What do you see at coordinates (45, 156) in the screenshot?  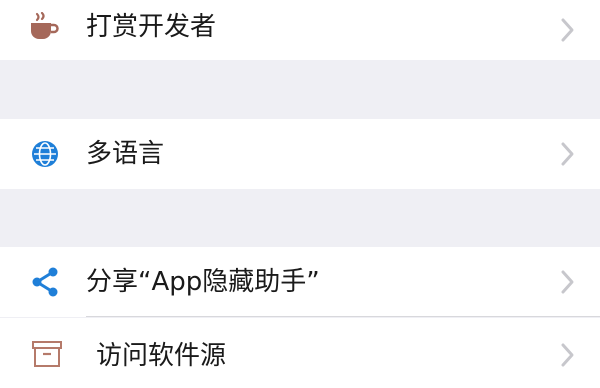 I see `globe-icon` at bounding box center [45, 156].